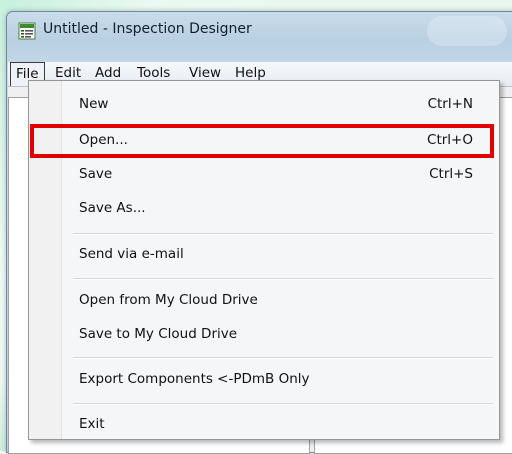 The height and width of the screenshot is (454, 512). What do you see at coordinates (263, 424) in the screenshot?
I see `menu-item-exit: Exit` at bounding box center [263, 424].